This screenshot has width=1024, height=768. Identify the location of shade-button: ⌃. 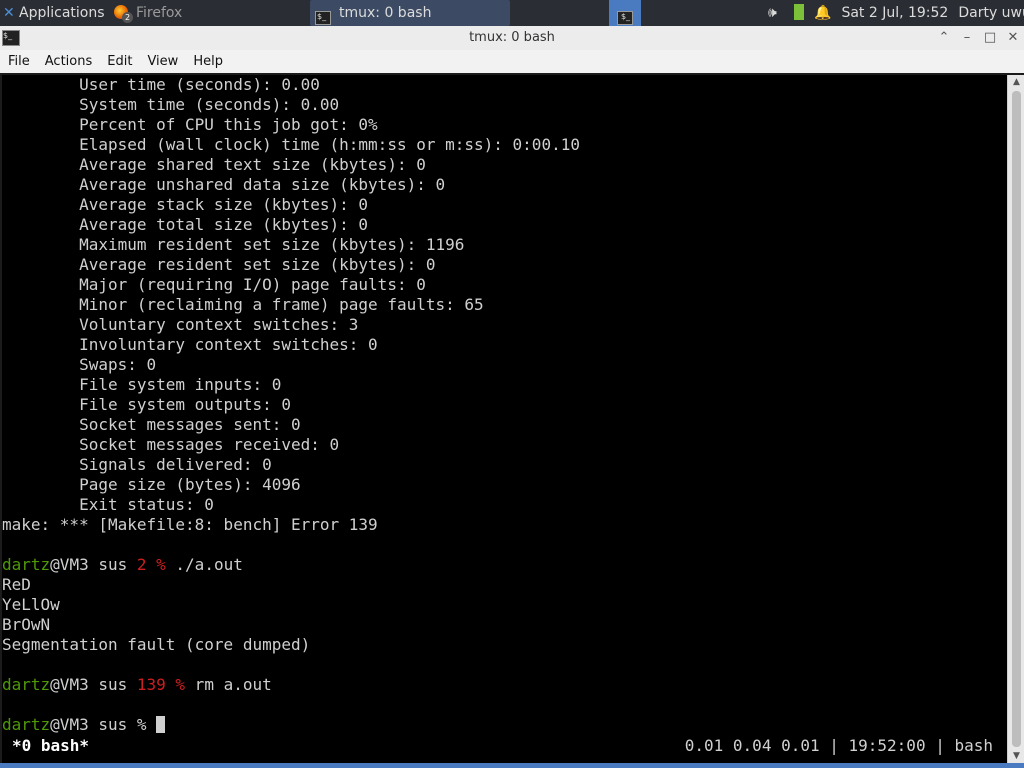
(944, 38).